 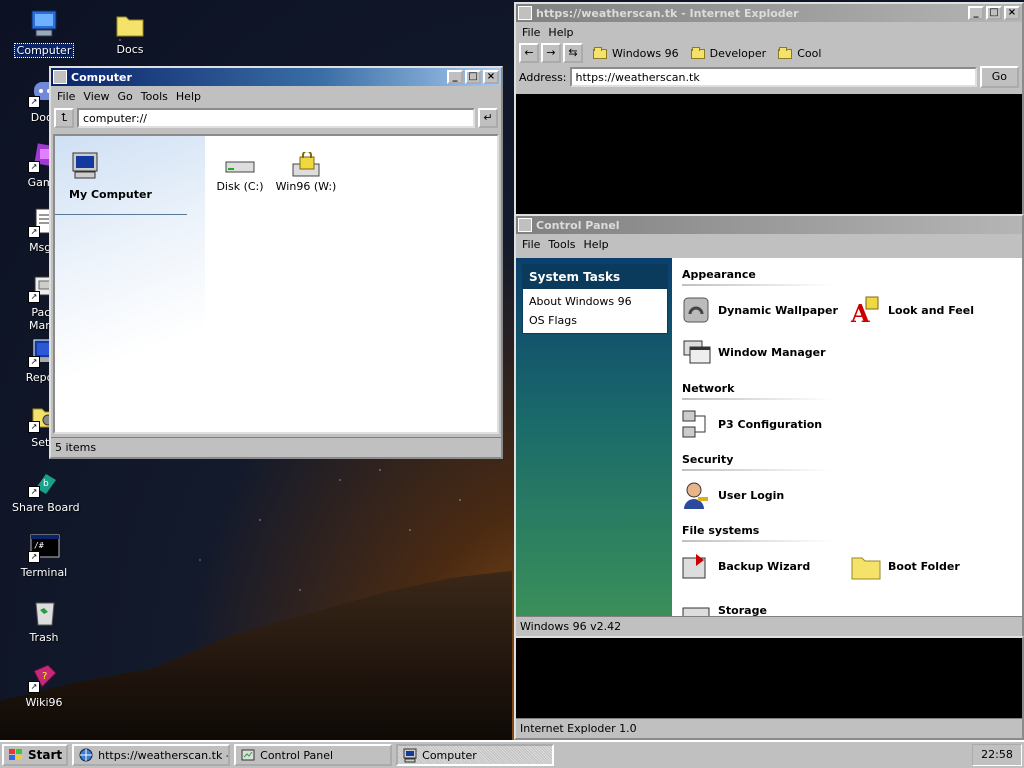 I want to click on path-input: computer://, so click(x=276, y=118).